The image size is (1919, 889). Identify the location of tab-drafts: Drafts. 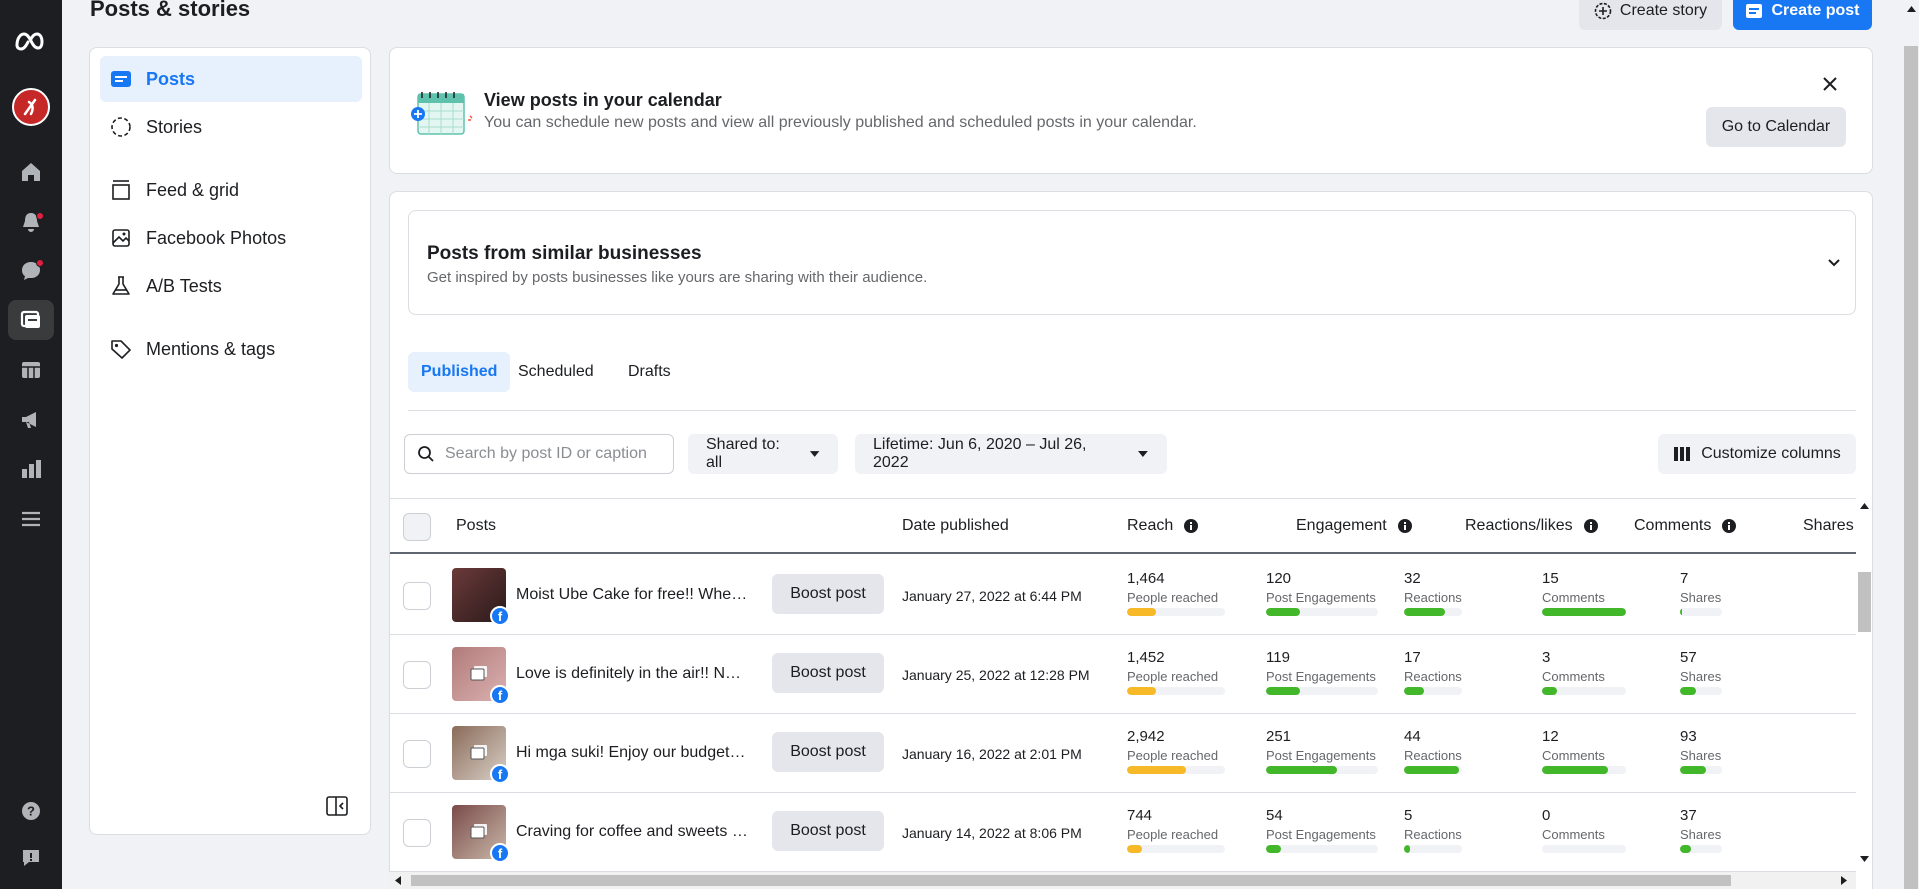
(649, 372).